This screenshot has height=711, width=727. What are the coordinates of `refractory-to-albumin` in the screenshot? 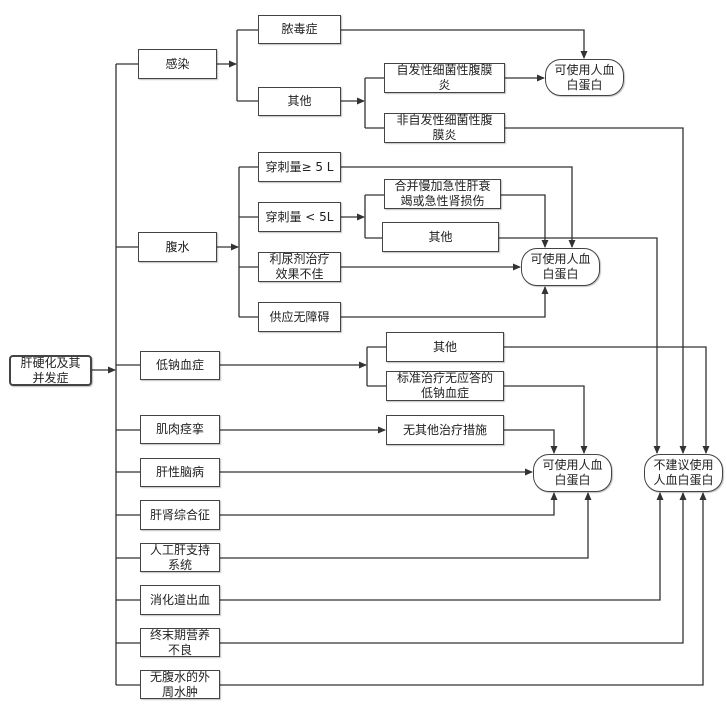 It's located at (546, 419).